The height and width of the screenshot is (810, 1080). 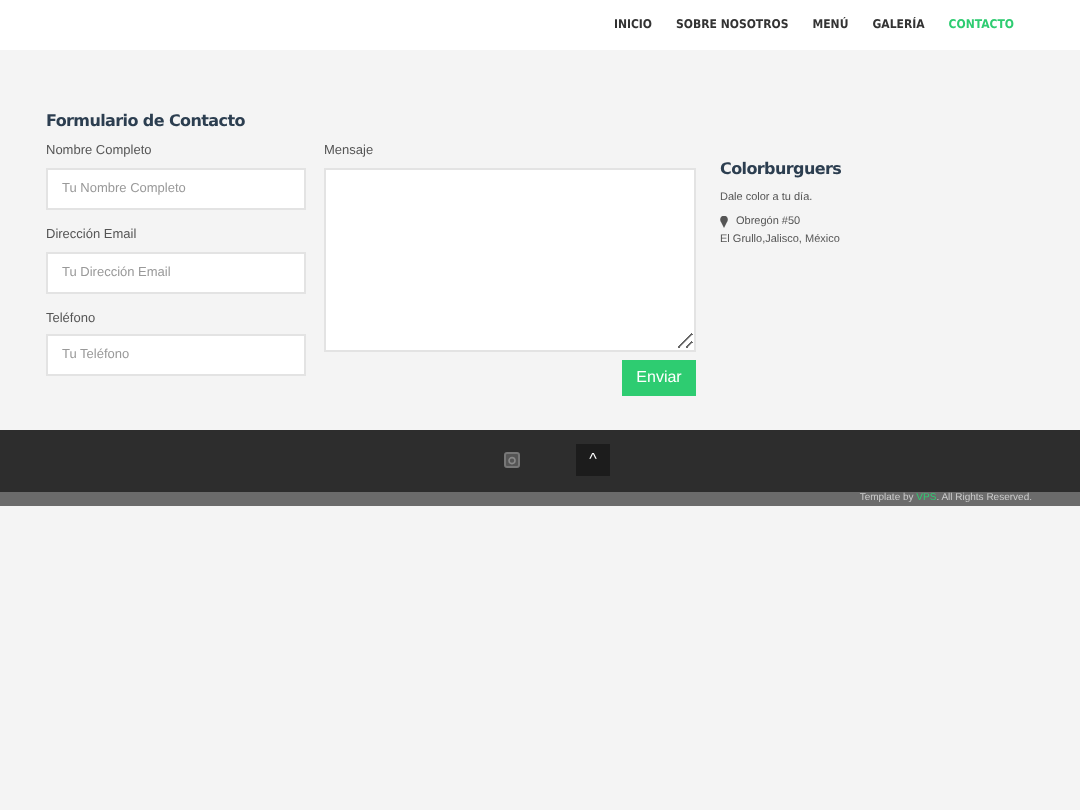 What do you see at coordinates (781, 170) in the screenshot?
I see `brand-title: Colorburguers` at bounding box center [781, 170].